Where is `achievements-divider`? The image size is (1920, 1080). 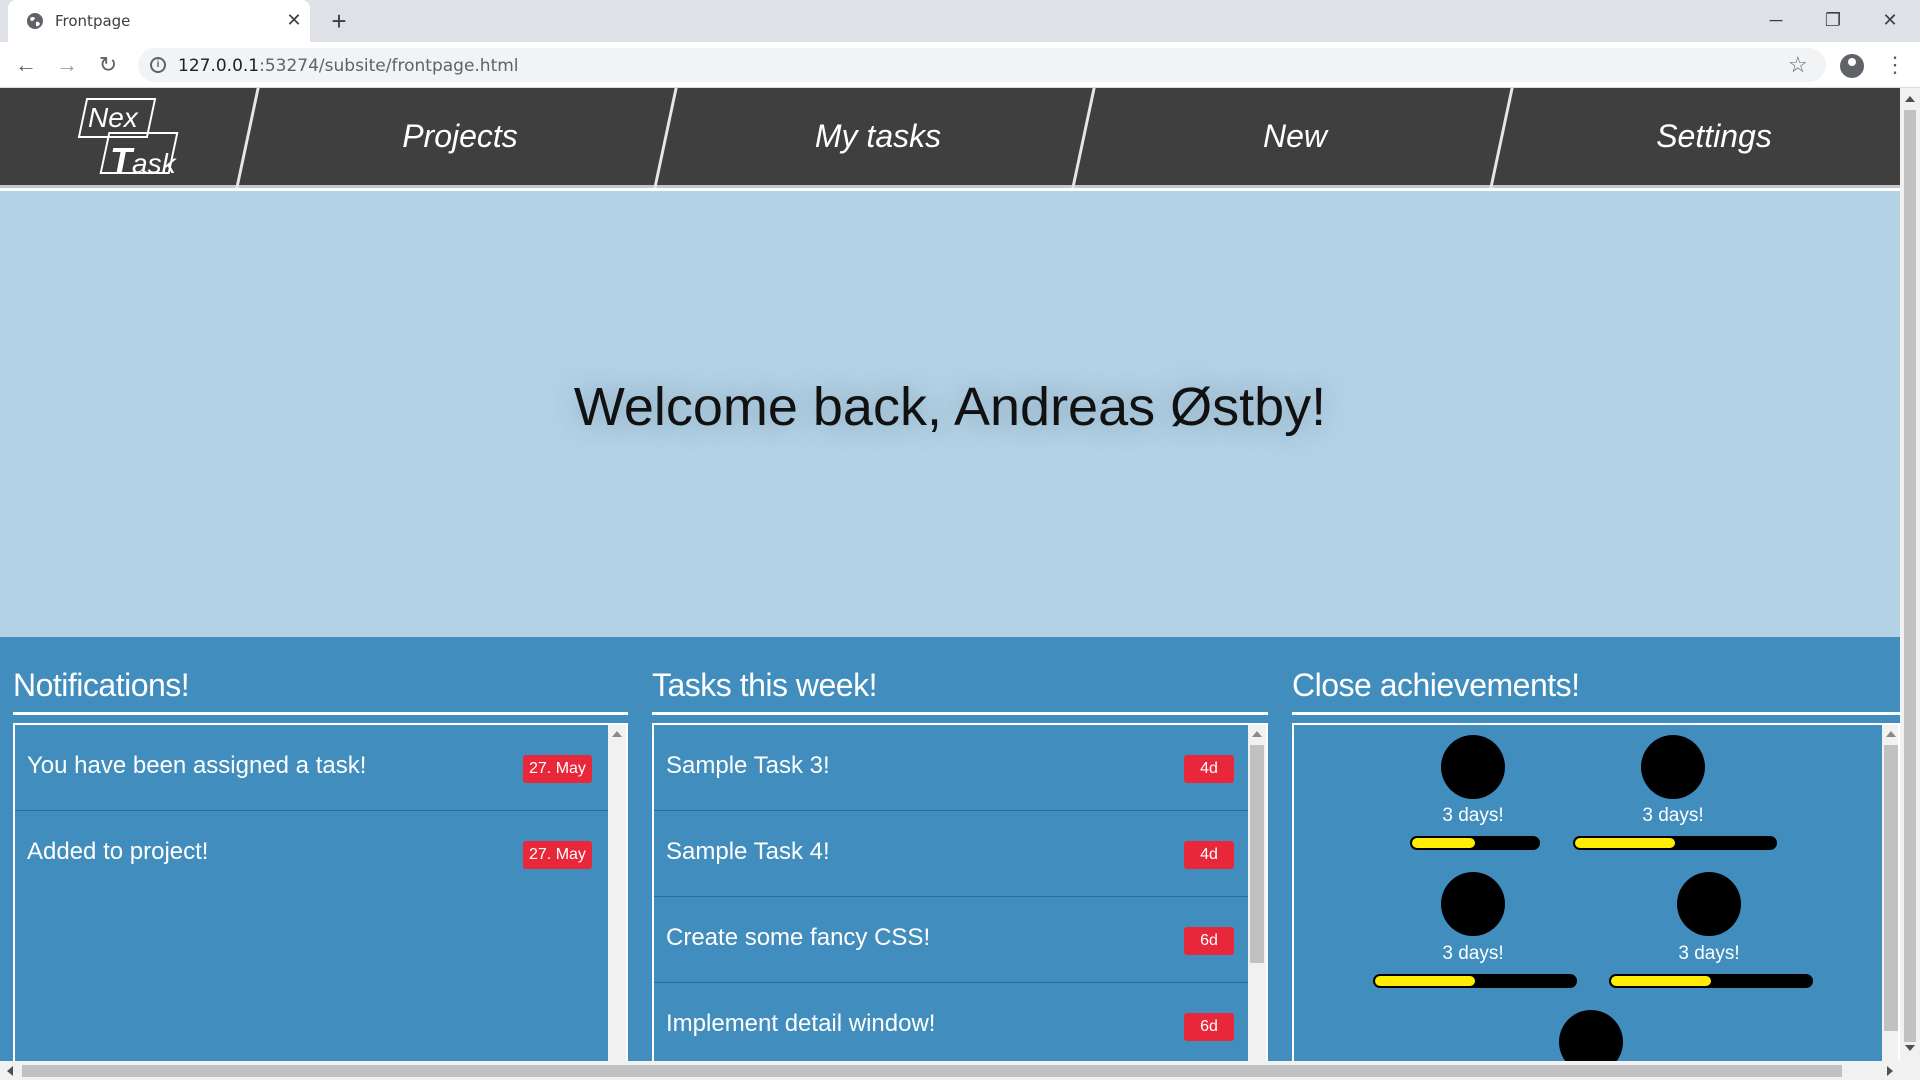
achievements-divider is located at coordinates (1596, 713).